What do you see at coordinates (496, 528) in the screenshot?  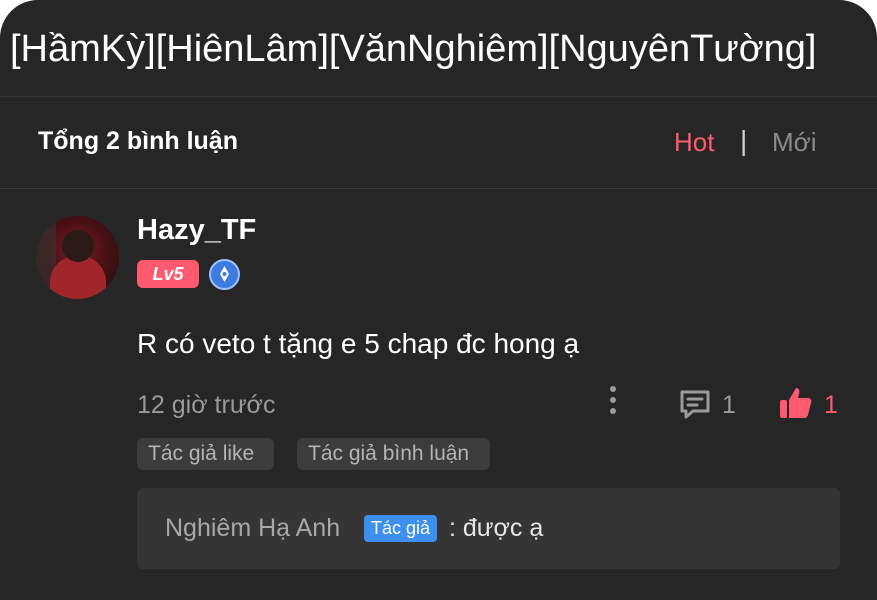 I see `reply-text: : được ạ` at bounding box center [496, 528].